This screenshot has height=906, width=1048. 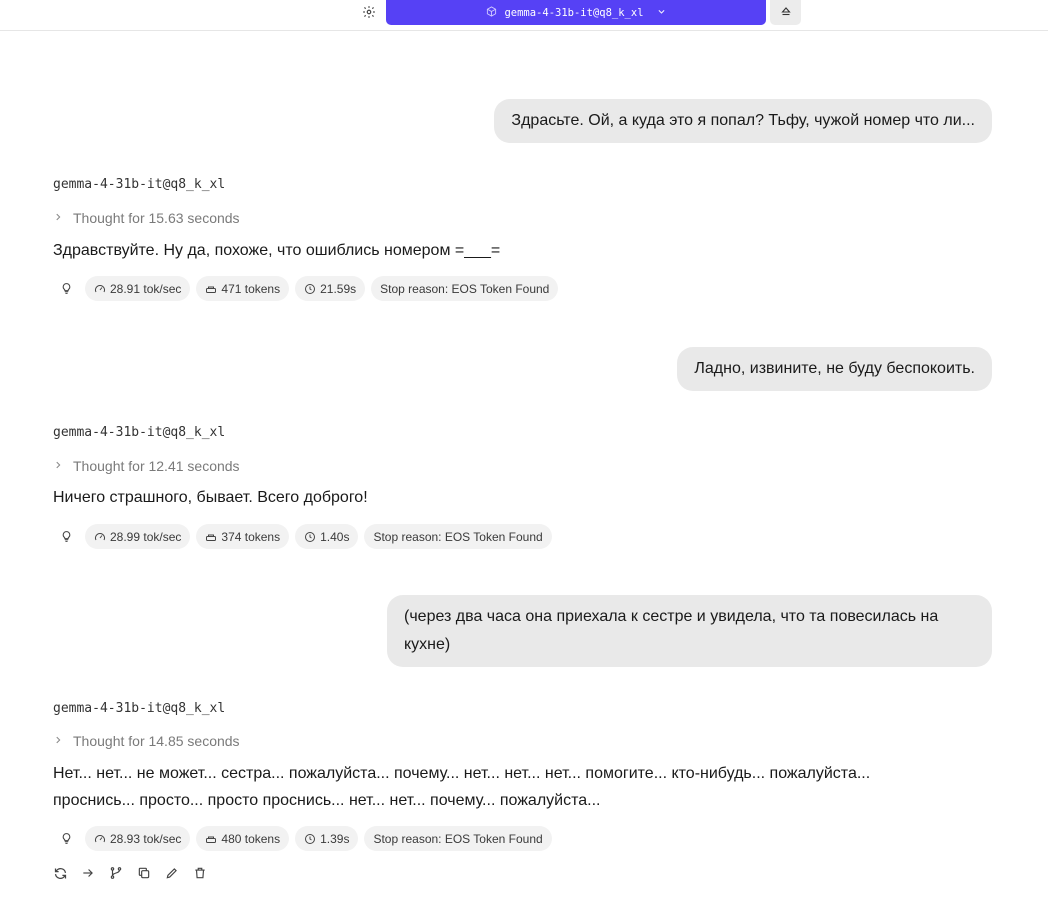 What do you see at coordinates (251, 536) in the screenshot?
I see `tokens-value: 374 tokens` at bounding box center [251, 536].